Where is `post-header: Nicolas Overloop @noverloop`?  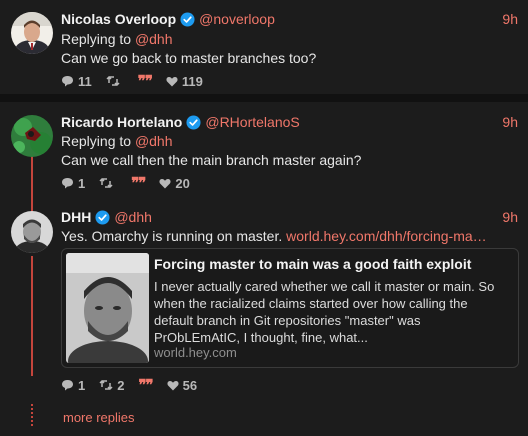 post-header: Nicolas Overloop @noverloop is located at coordinates (168, 19).